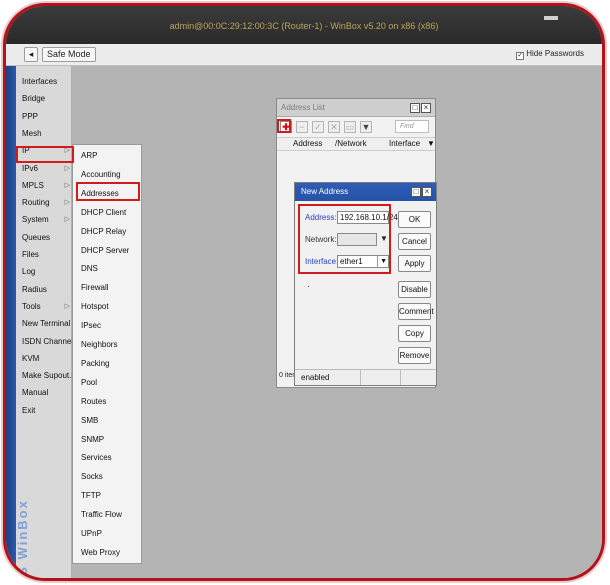 The width and height of the screenshot is (610, 585). What do you see at coordinates (107, 439) in the screenshot?
I see `ip-menu-item-snmp: SNMP` at bounding box center [107, 439].